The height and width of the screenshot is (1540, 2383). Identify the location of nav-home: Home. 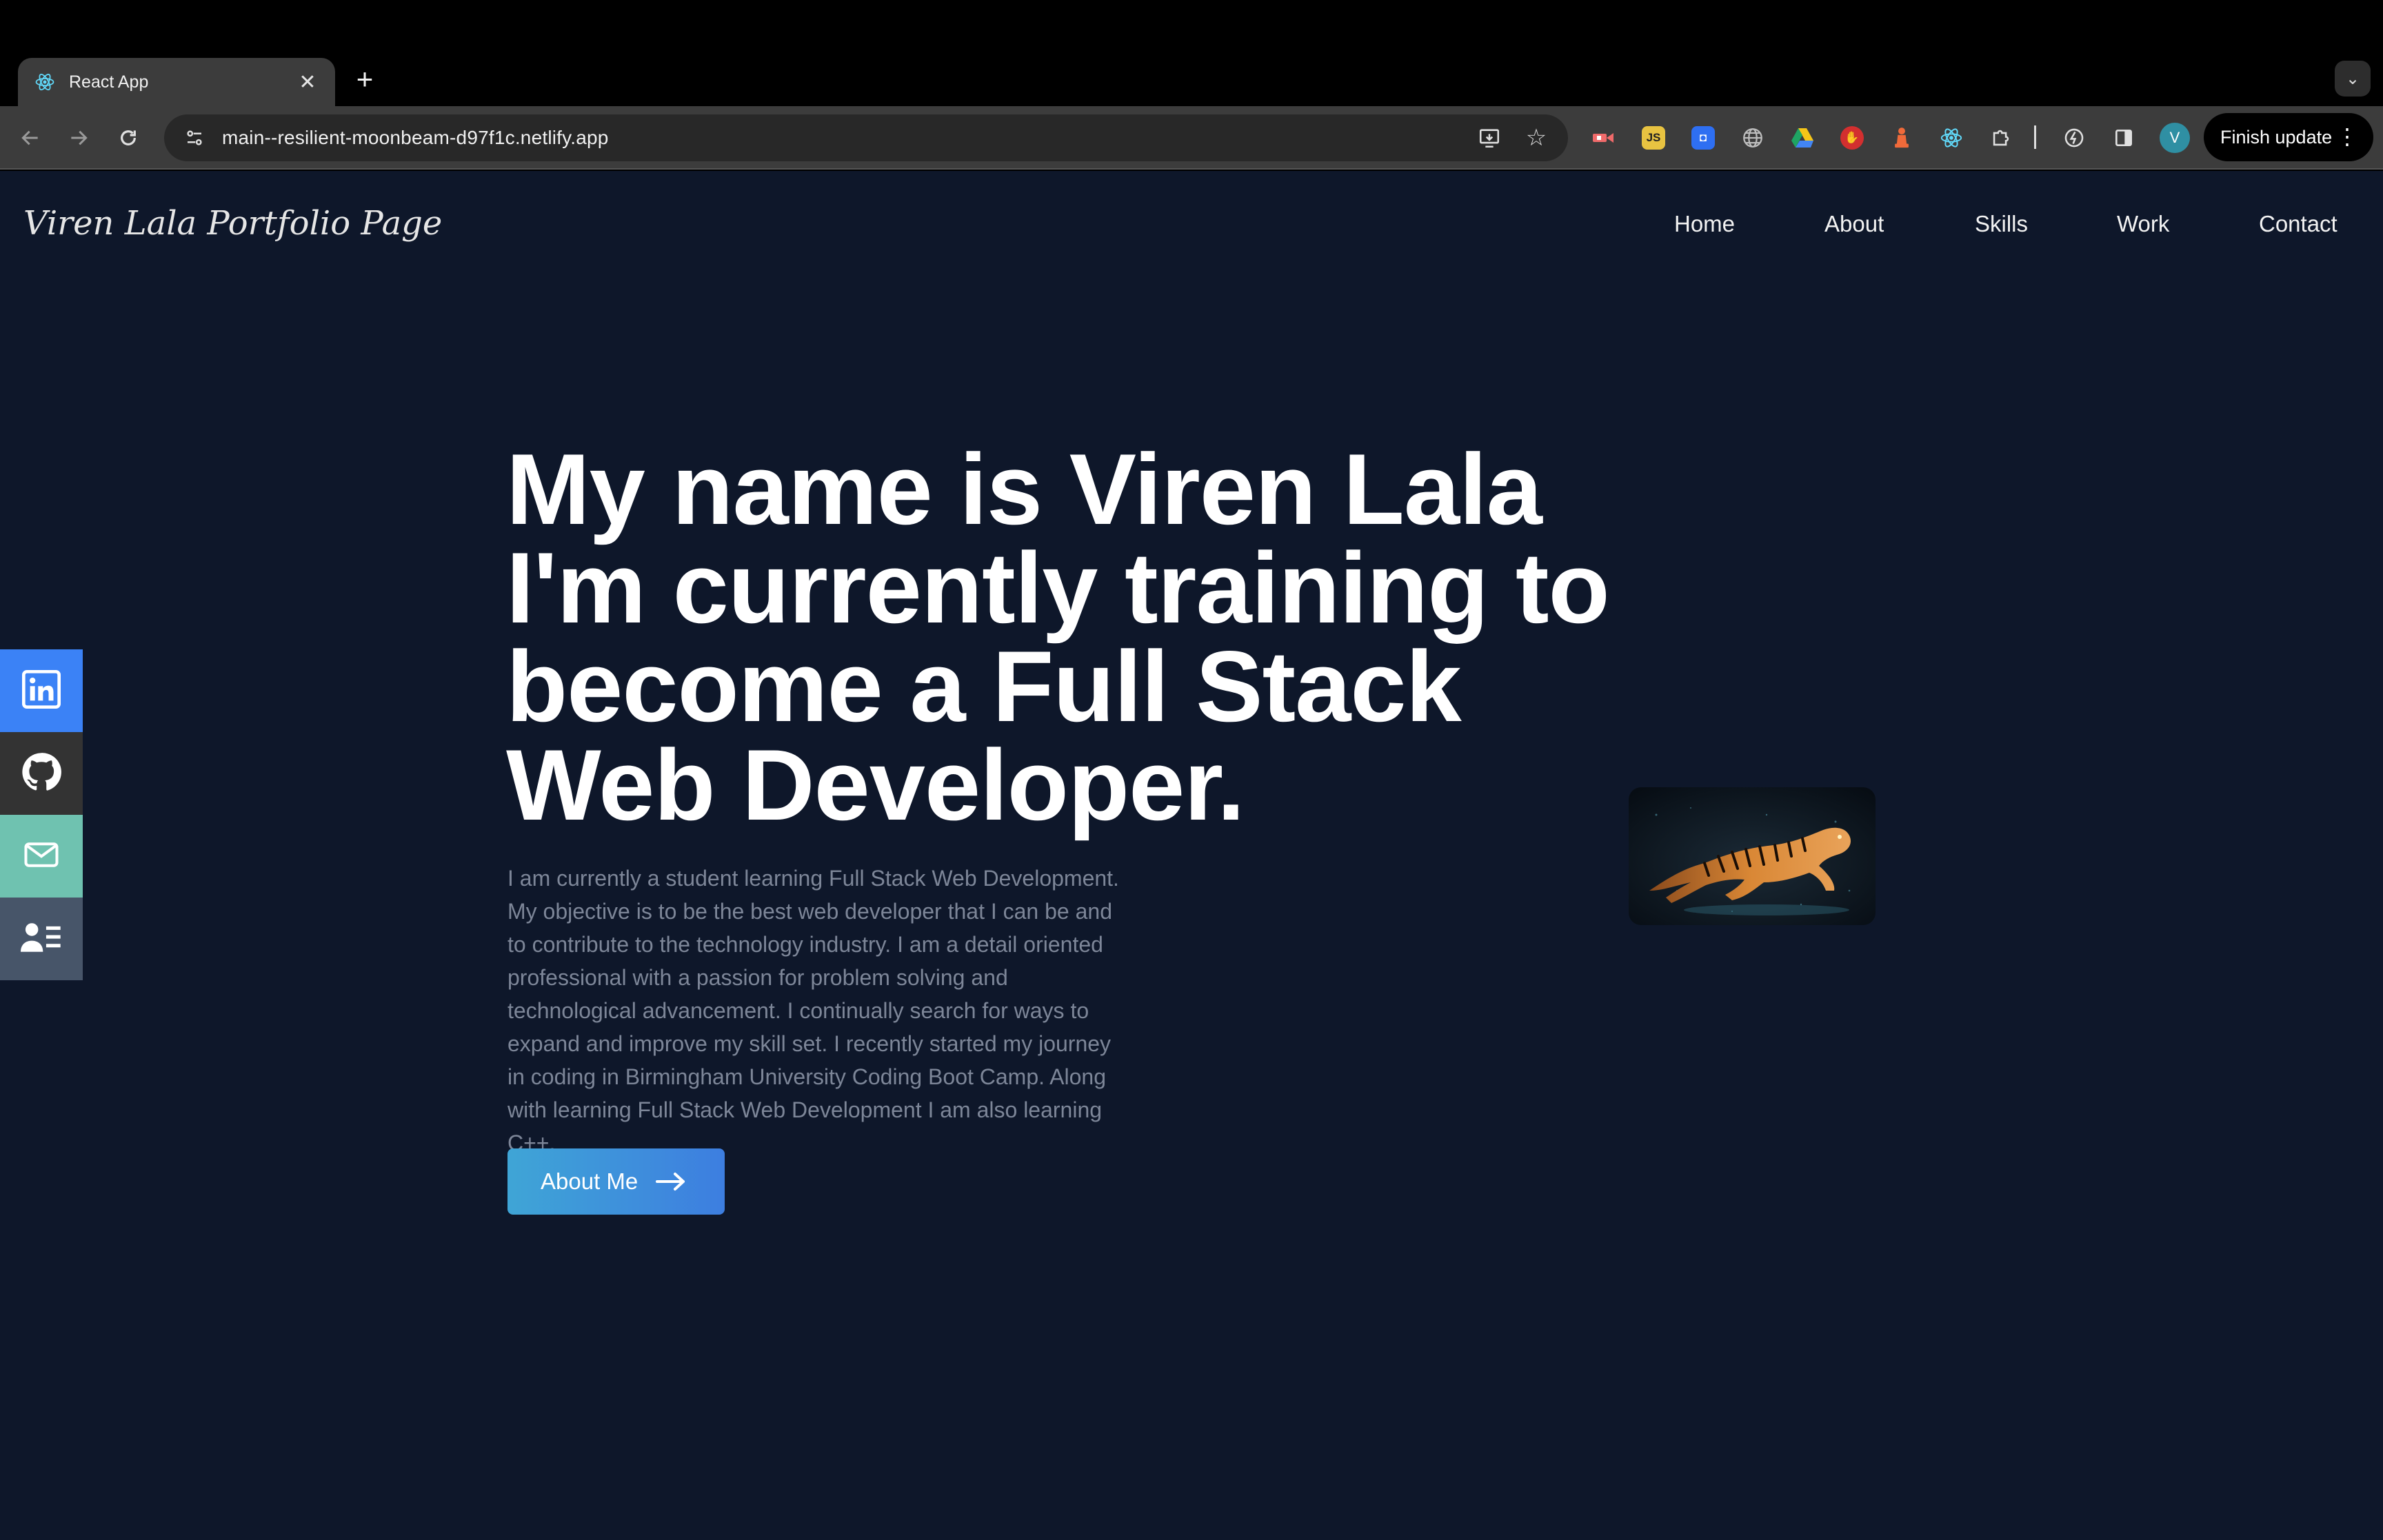
(1704, 224).